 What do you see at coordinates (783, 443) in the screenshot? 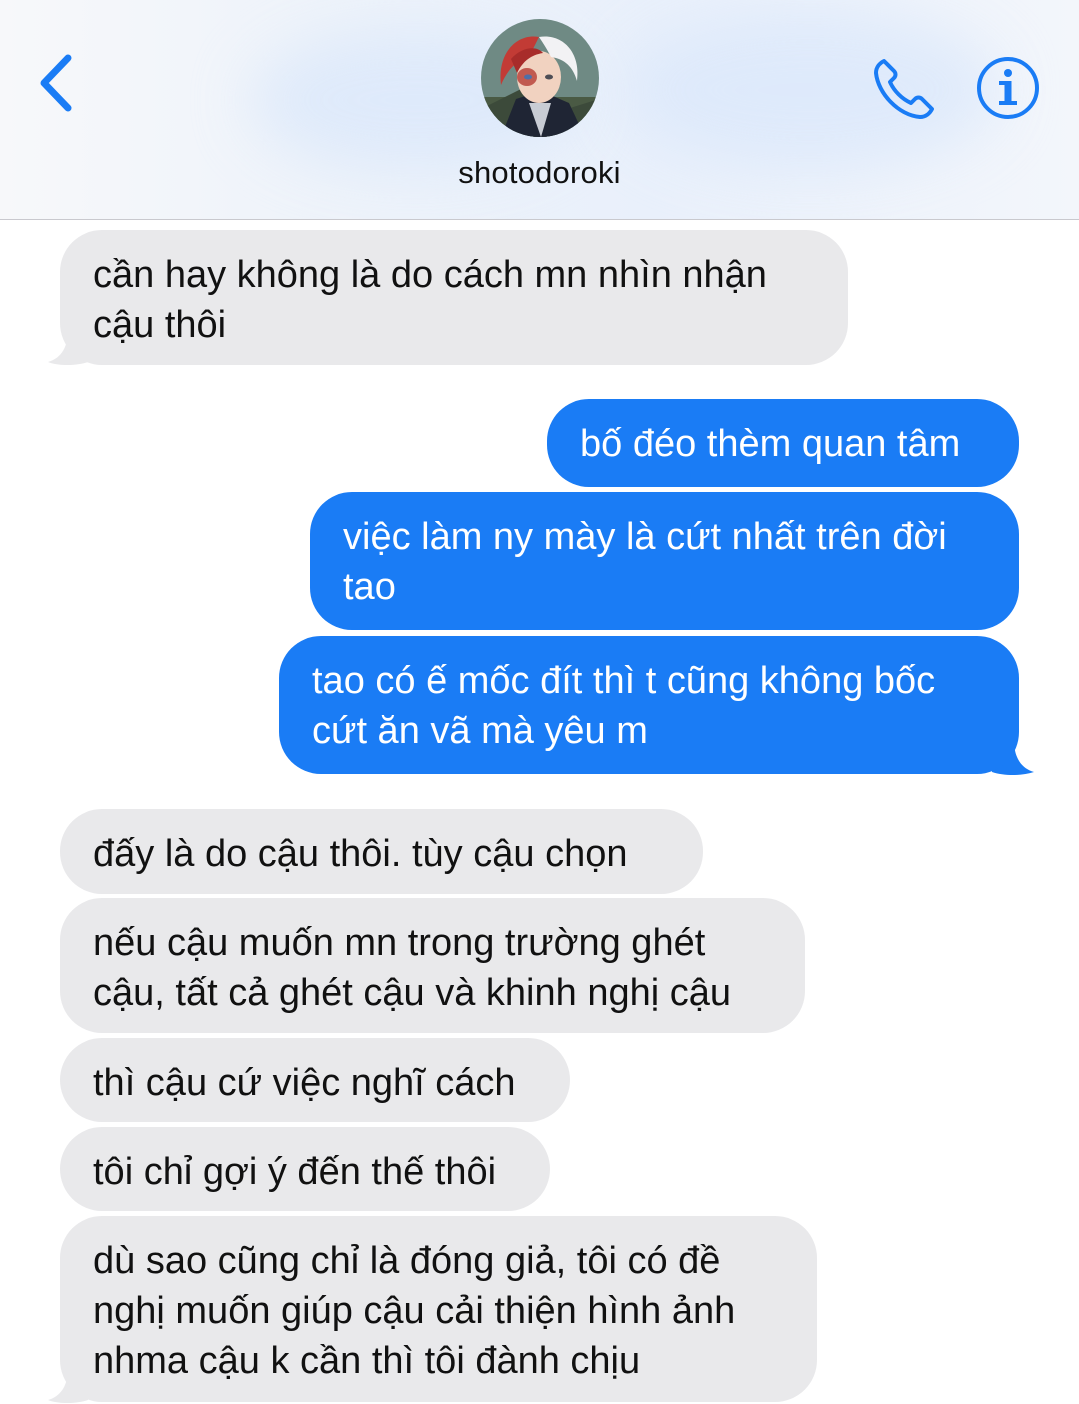
I see `message-bubble-outgoing: bố đéo thèm quan tâm` at bounding box center [783, 443].